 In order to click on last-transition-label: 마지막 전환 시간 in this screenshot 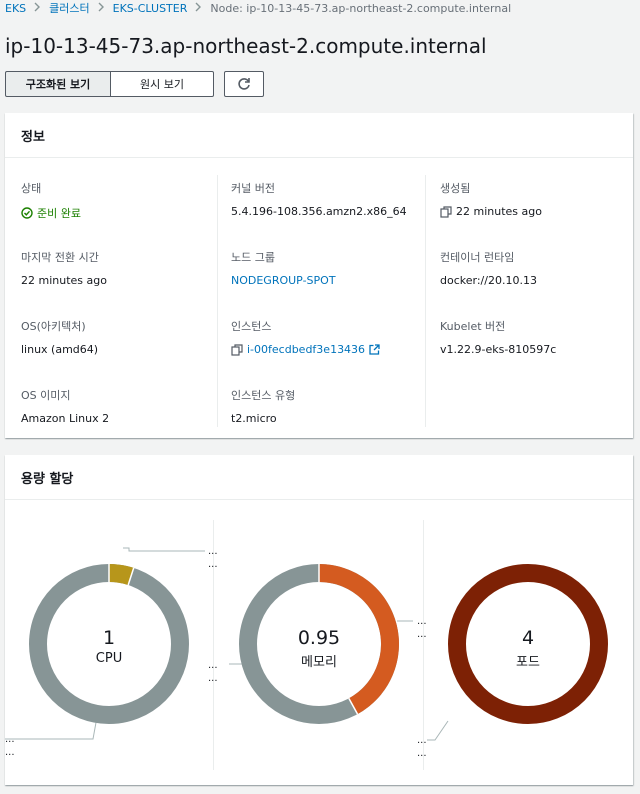, I will do `click(60, 257)`.